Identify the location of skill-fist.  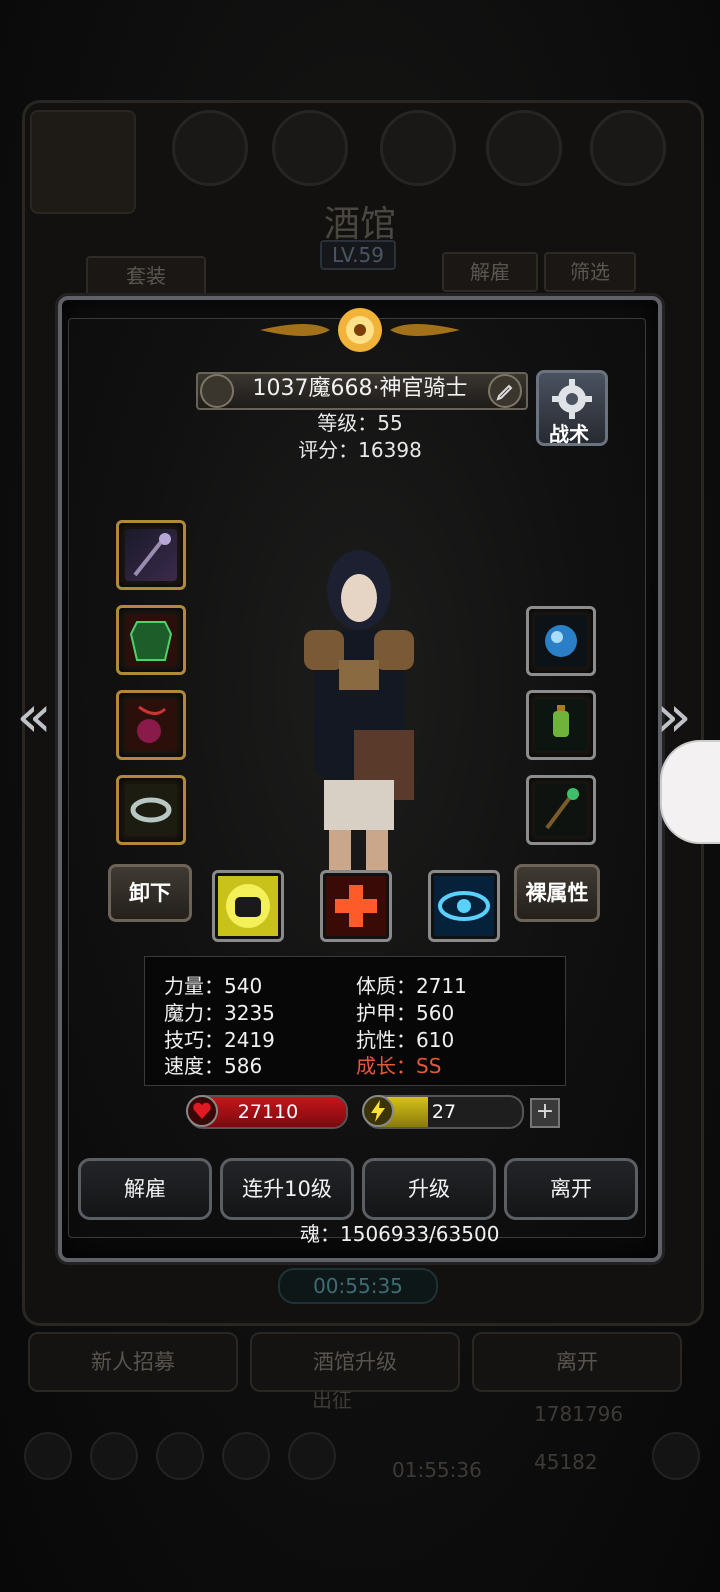
(248, 906).